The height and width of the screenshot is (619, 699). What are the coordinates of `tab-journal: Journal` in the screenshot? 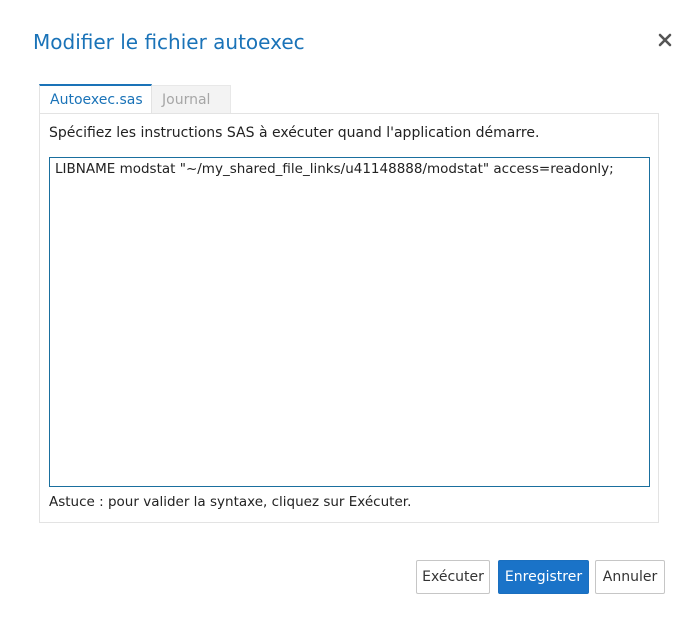 It's located at (191, 99).